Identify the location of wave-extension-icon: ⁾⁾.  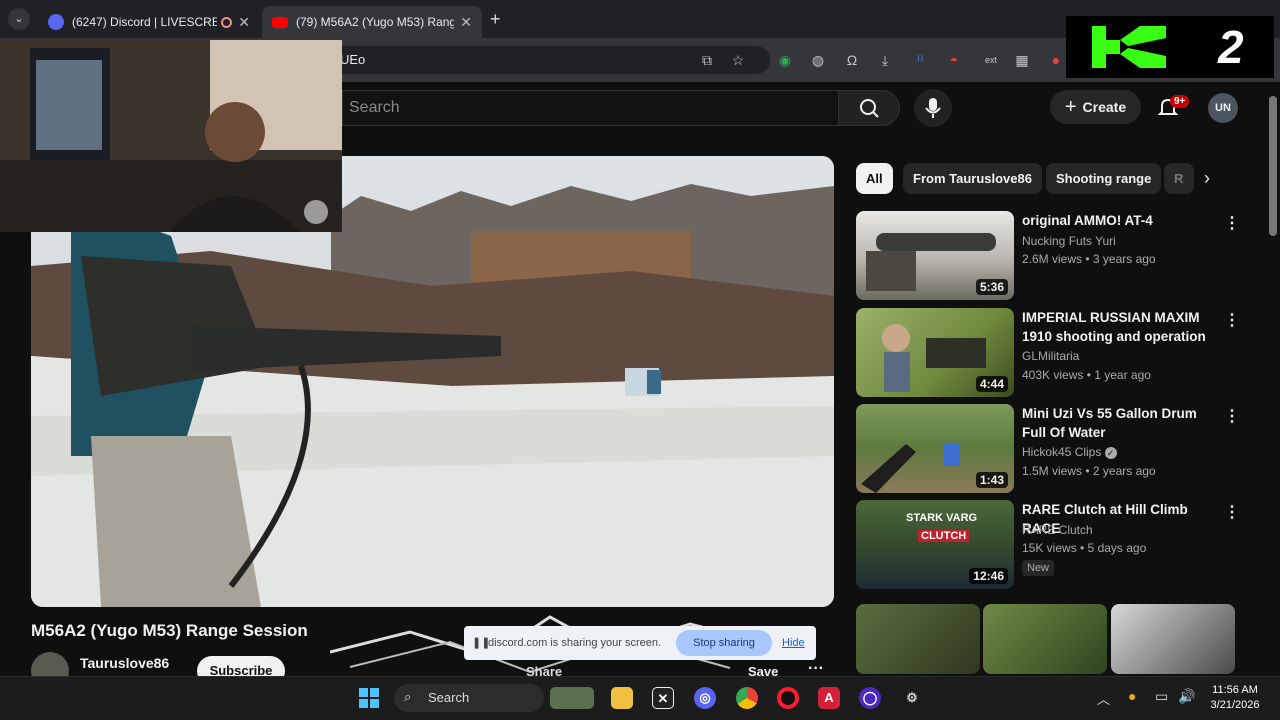
(920, 60).